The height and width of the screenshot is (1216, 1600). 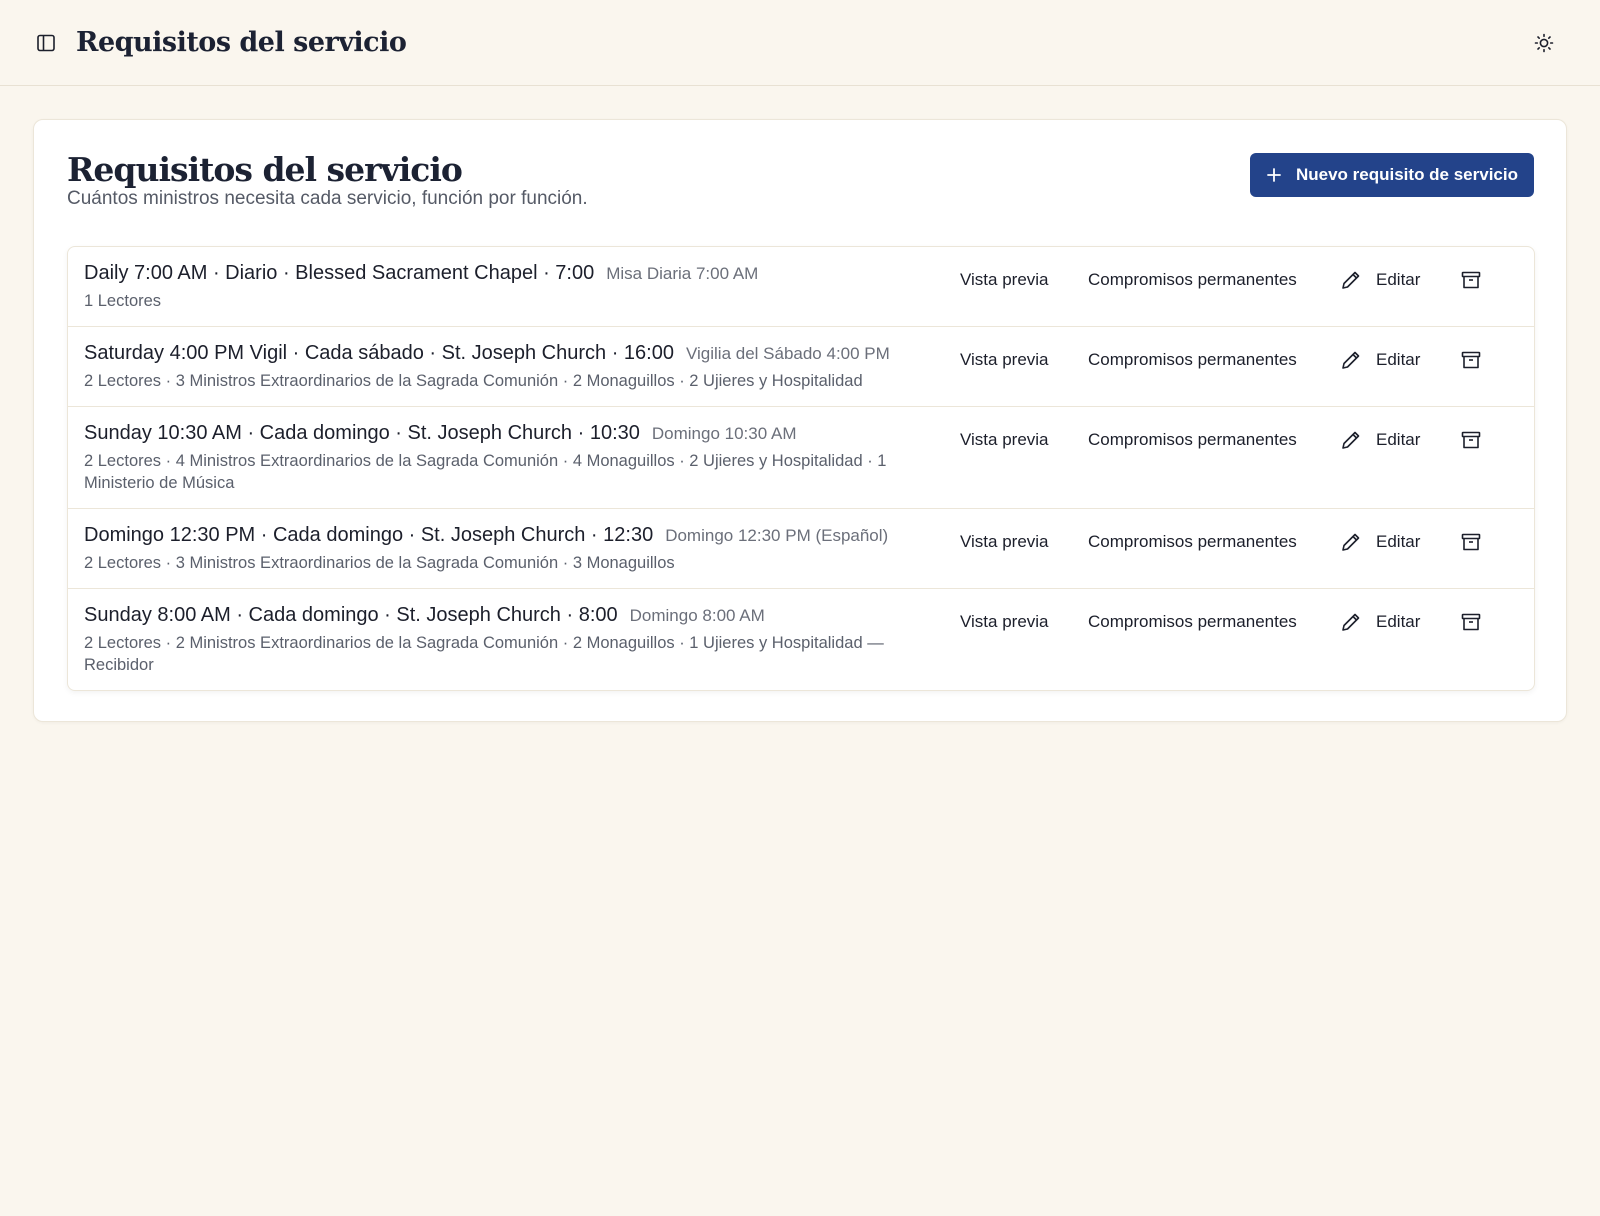 I want to click on new-requirement-button: Nuevo requisito de servicio, so click(x=1391, y=175).